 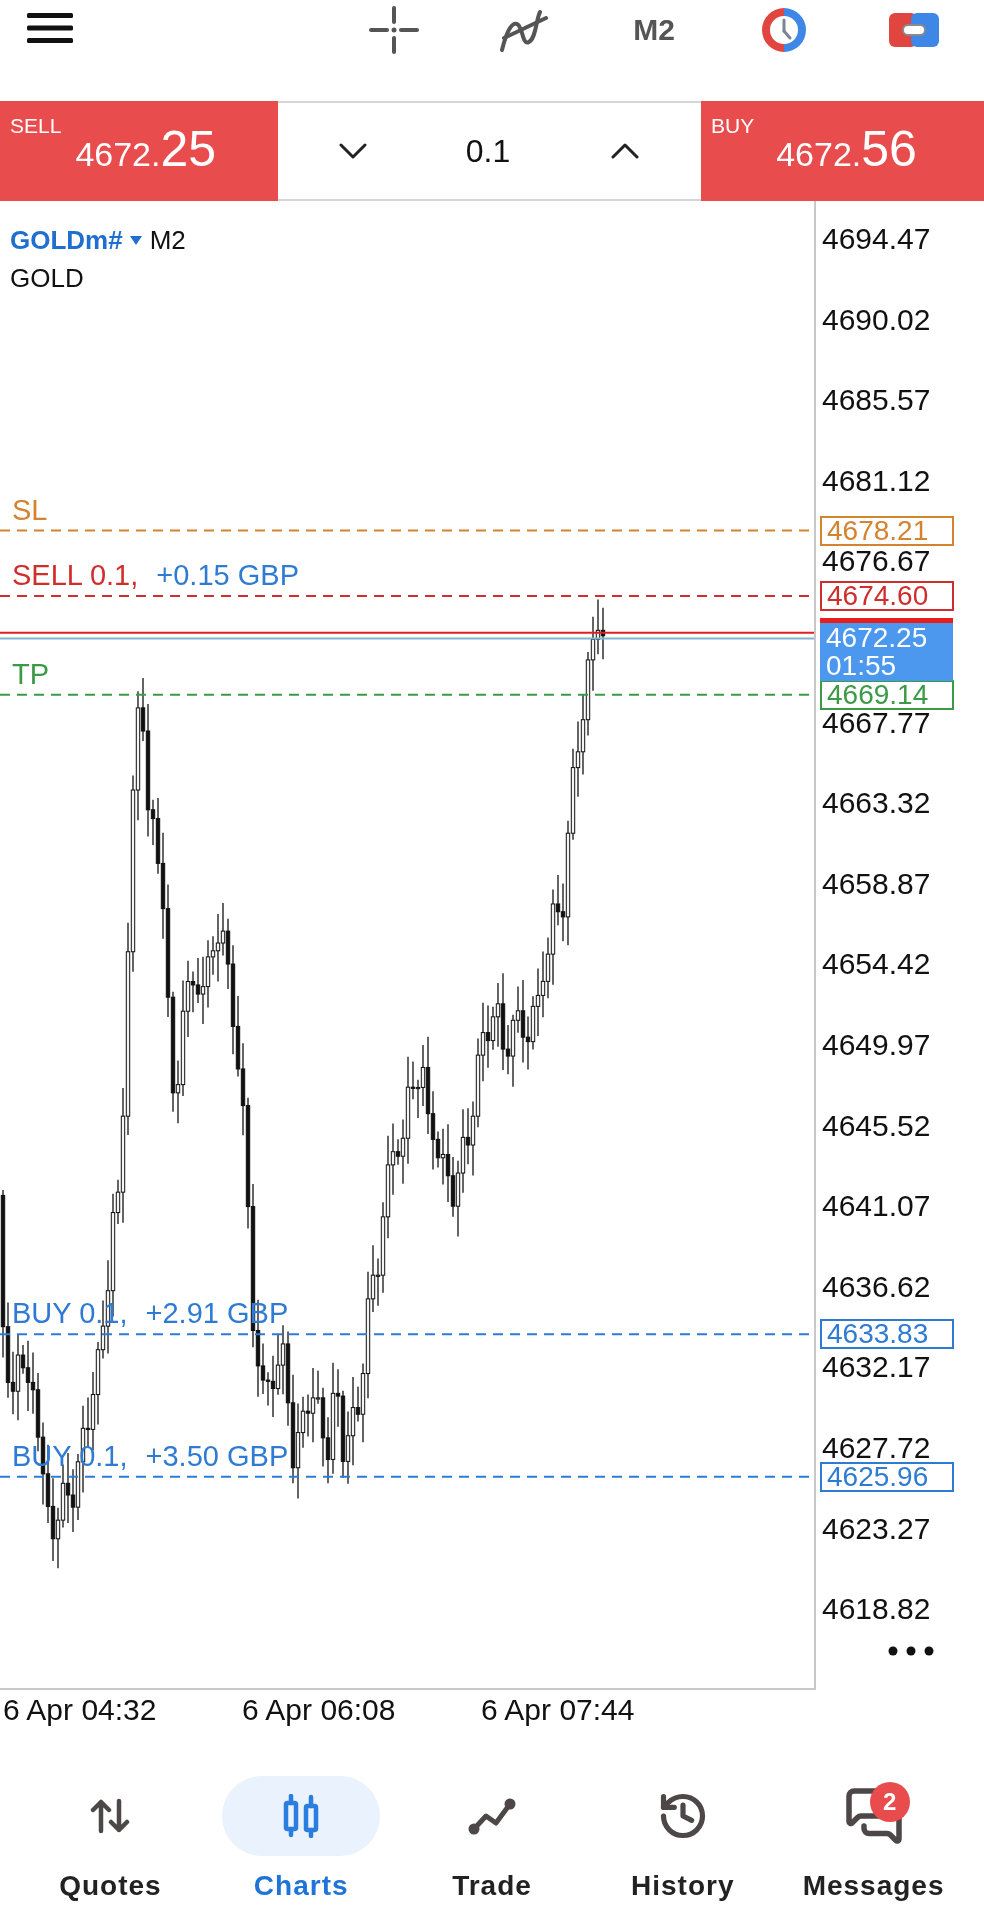 What do you see at coordinates (876, 239) in the screenshot?
I see `price-axis-label: 4694.47` at bounding box center [876, 239].